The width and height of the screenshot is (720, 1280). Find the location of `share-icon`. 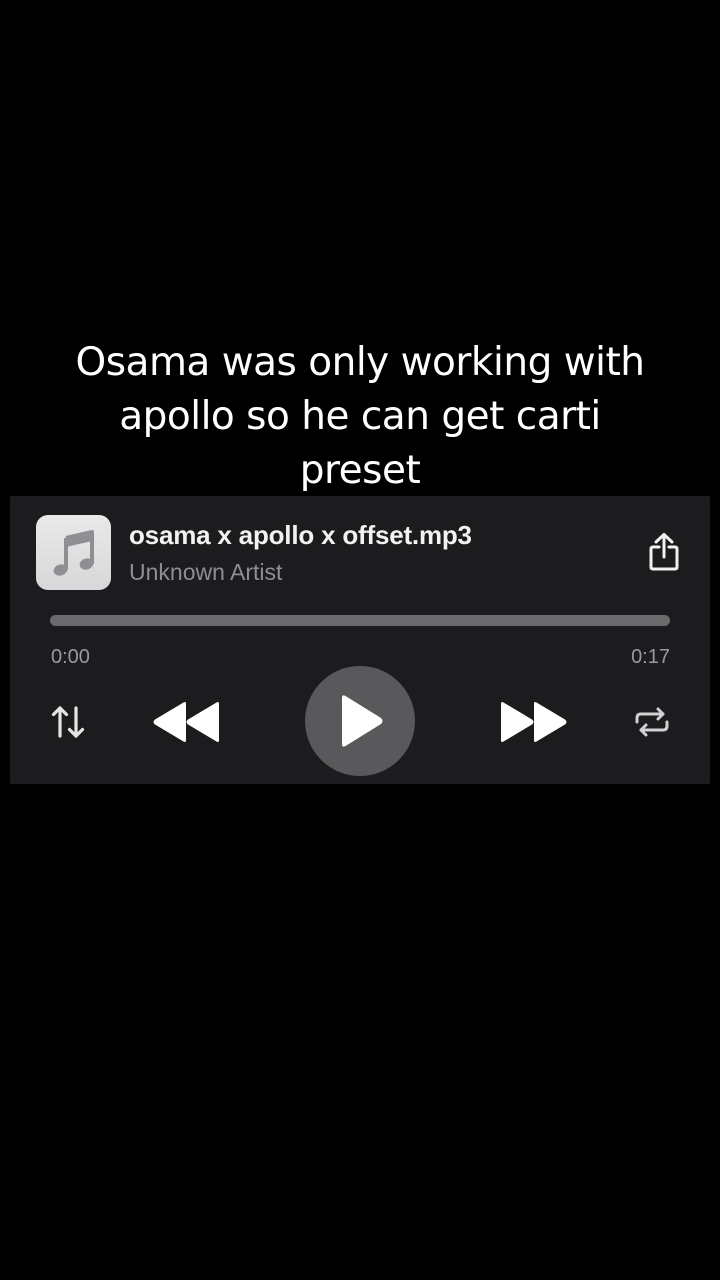

share-icon is located at coordinates (664, 552).